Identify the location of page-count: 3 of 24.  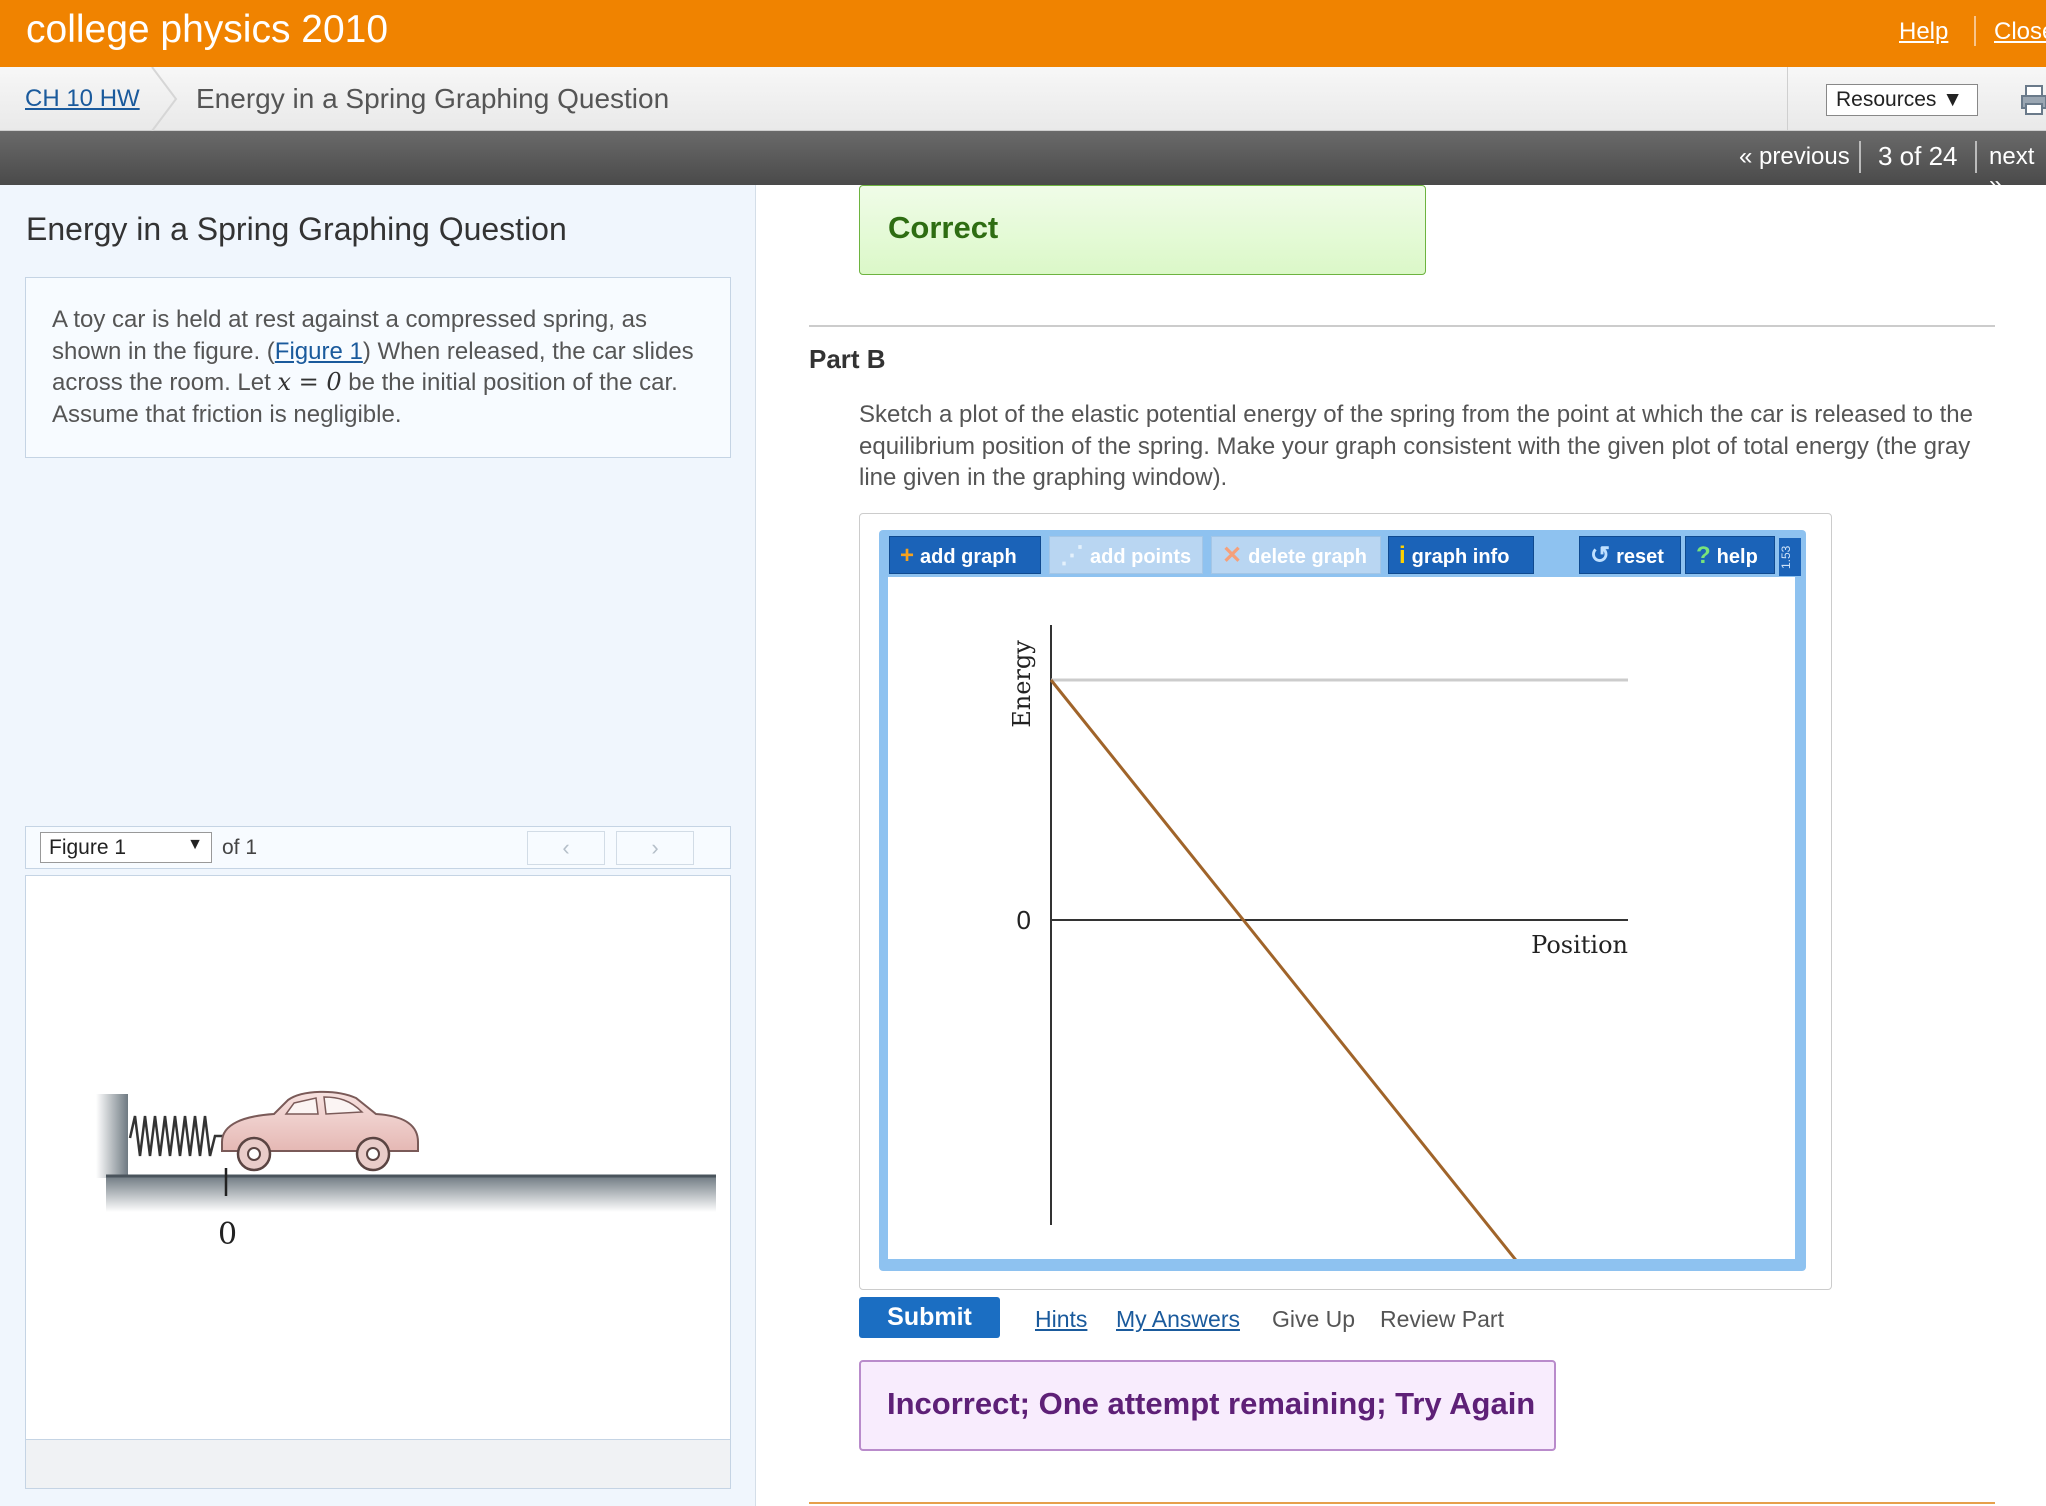
(1918, 156).